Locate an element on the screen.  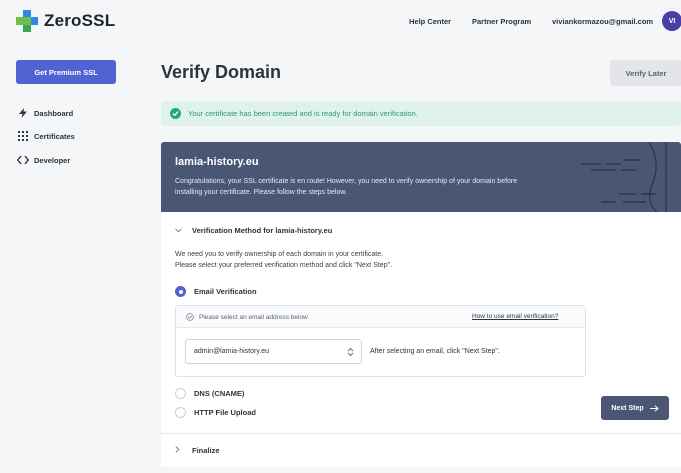
accordion-finalize: Finalize is located at coordinates (197, 450).